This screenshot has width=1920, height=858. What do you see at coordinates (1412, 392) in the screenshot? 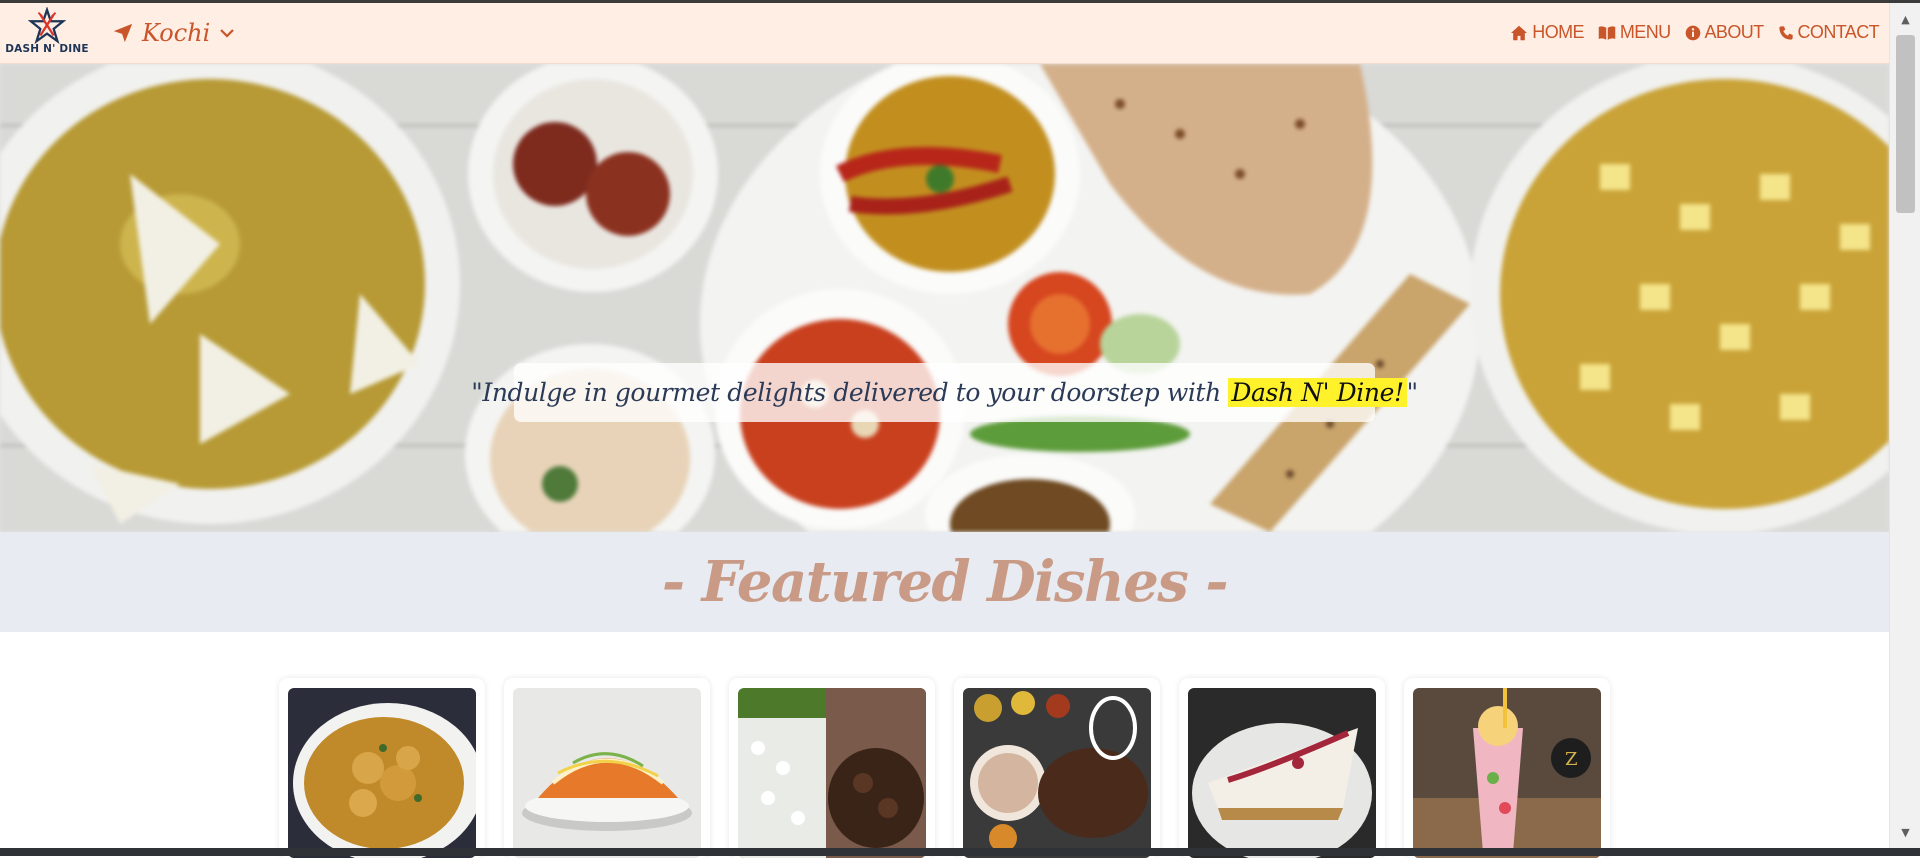
I see `hero-quote-end: "` at bounding box center [1412, 392].